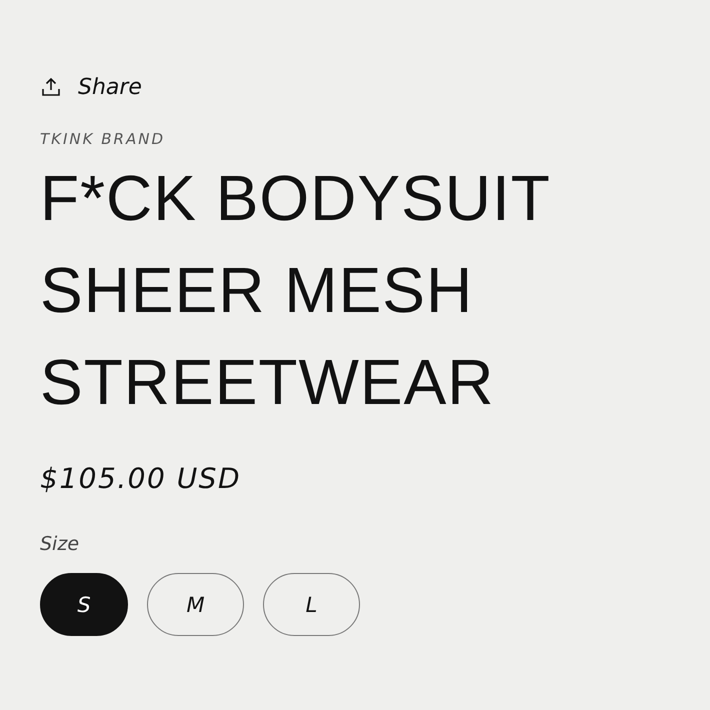 This screenshot has height=710, width=710. I want to click on size-option: S, so click(84, 604).